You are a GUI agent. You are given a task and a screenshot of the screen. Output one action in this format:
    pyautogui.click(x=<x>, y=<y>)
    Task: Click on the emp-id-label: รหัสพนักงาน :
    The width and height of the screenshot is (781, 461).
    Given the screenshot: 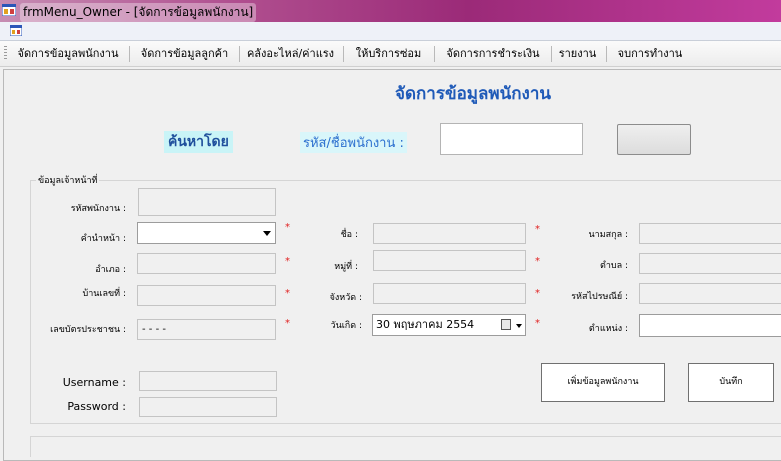 What is the action you would take?
    pyautogui.click(x=98, y=209)
    